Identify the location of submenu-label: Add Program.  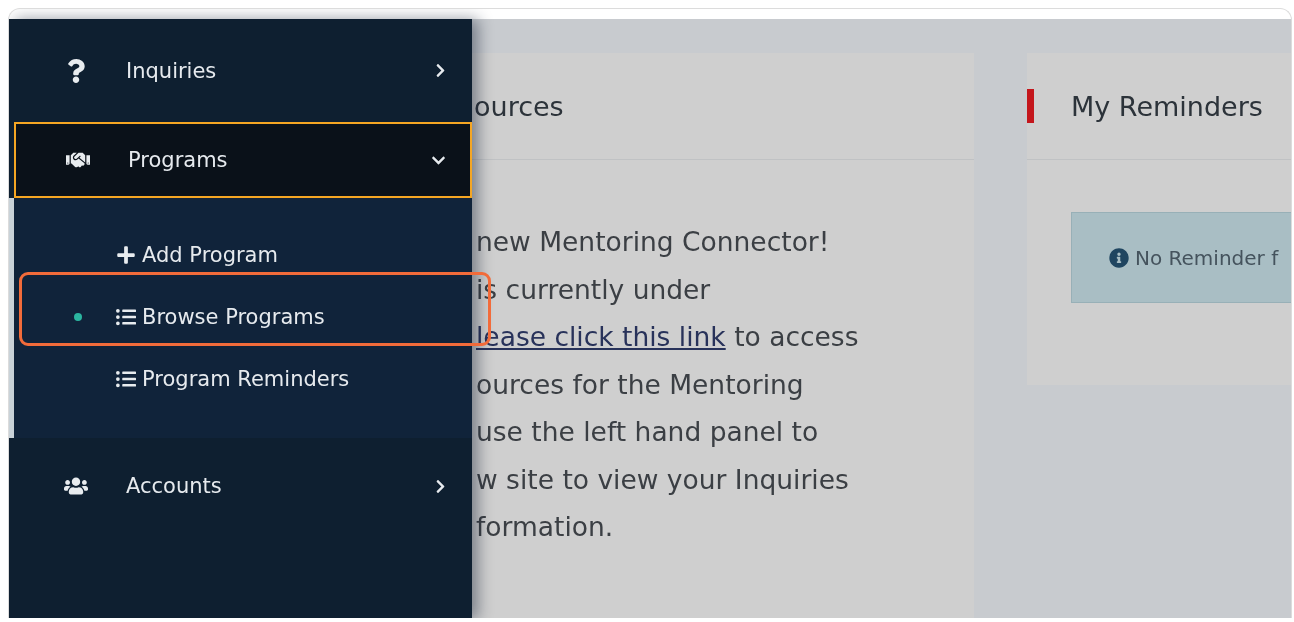
(210, 255).